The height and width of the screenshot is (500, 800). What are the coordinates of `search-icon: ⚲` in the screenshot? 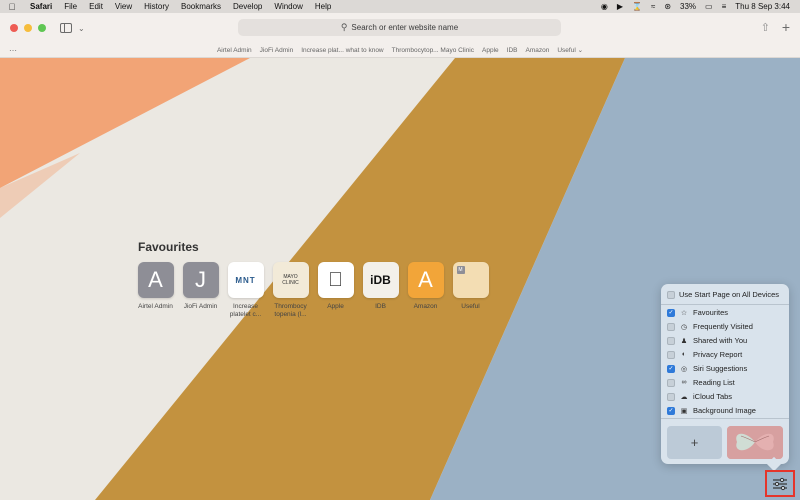 It's located at (344, 27).